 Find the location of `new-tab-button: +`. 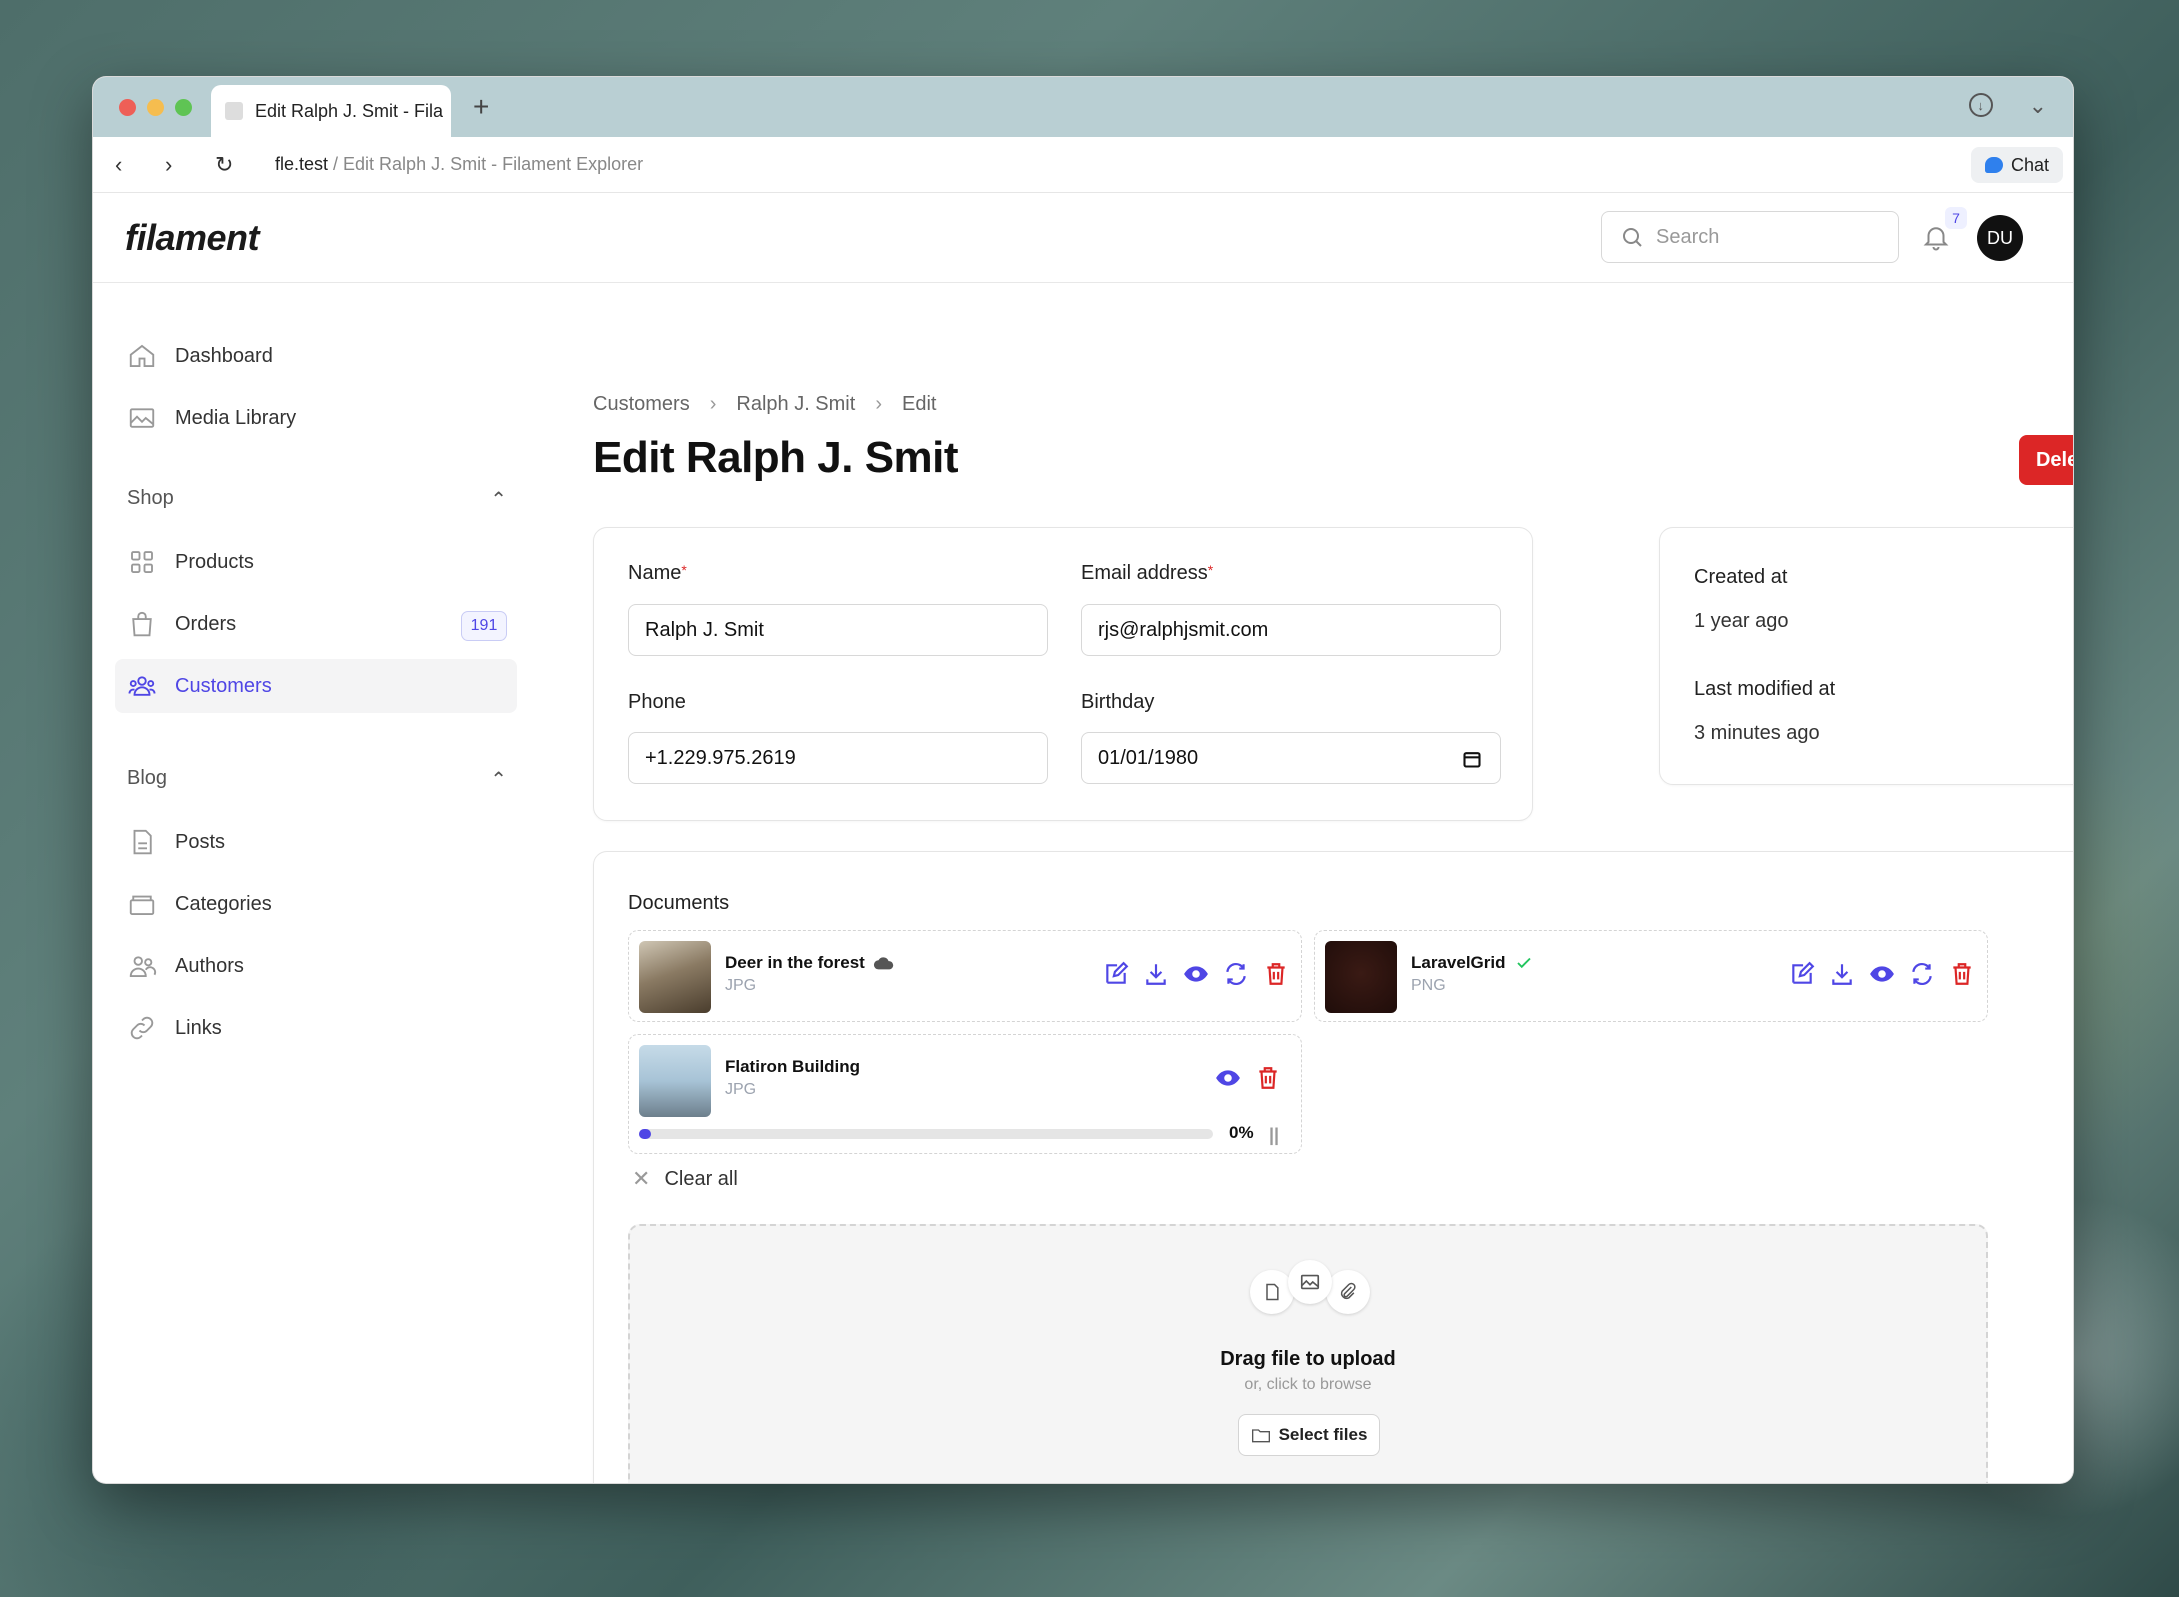

new-tab-button: + is located at coordinates (481, 107).